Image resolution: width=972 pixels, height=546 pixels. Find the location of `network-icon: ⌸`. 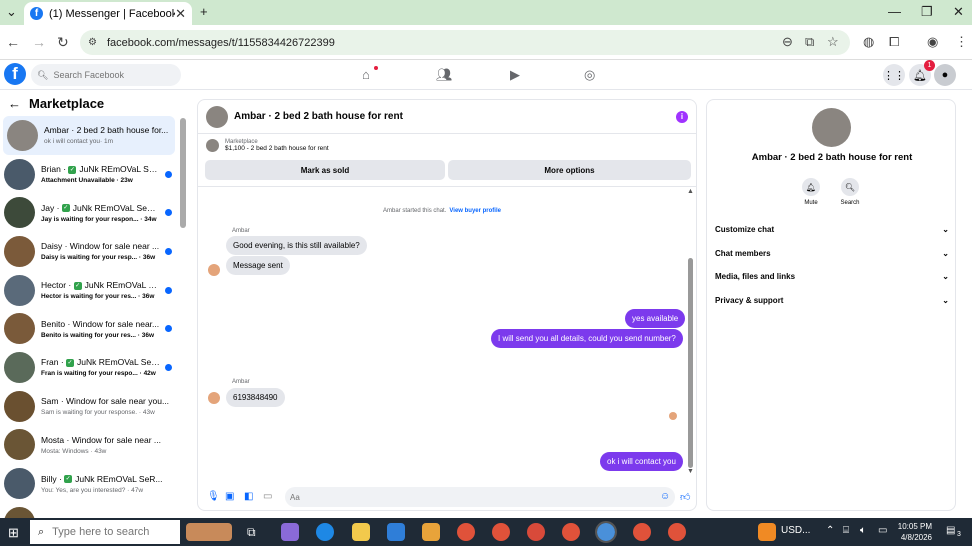

network-icon: ⌸ is located at coordinates (846, 530).